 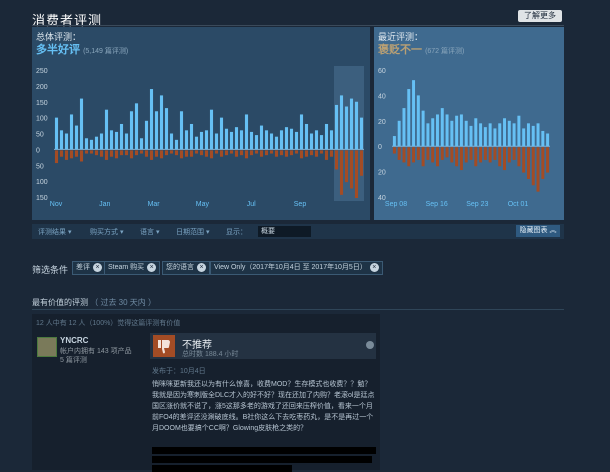 I want to click on posted-date: 发布于：10月4日, so click(x=179, y=371).